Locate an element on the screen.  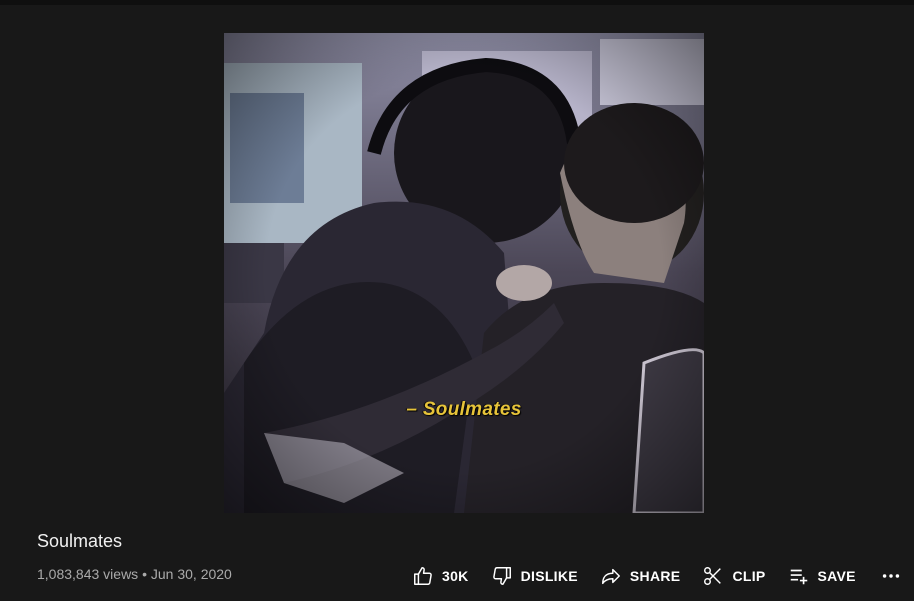
thumbs-up-icon is located at coordinates (423, 576).